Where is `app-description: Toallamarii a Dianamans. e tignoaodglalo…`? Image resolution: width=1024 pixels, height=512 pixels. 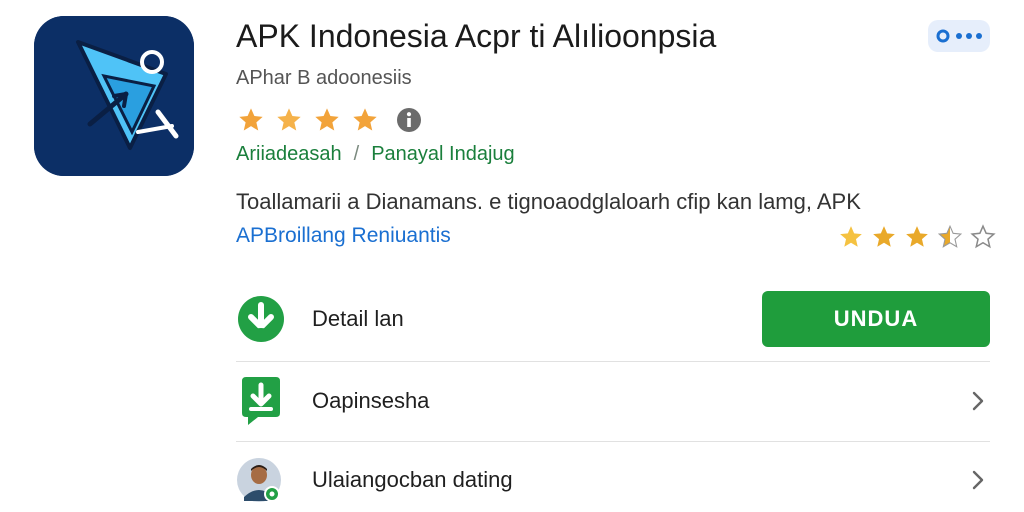
app-description: Toallamarii a Dianamans. e tignoaodglalo… is located at coordinates (548, 201).